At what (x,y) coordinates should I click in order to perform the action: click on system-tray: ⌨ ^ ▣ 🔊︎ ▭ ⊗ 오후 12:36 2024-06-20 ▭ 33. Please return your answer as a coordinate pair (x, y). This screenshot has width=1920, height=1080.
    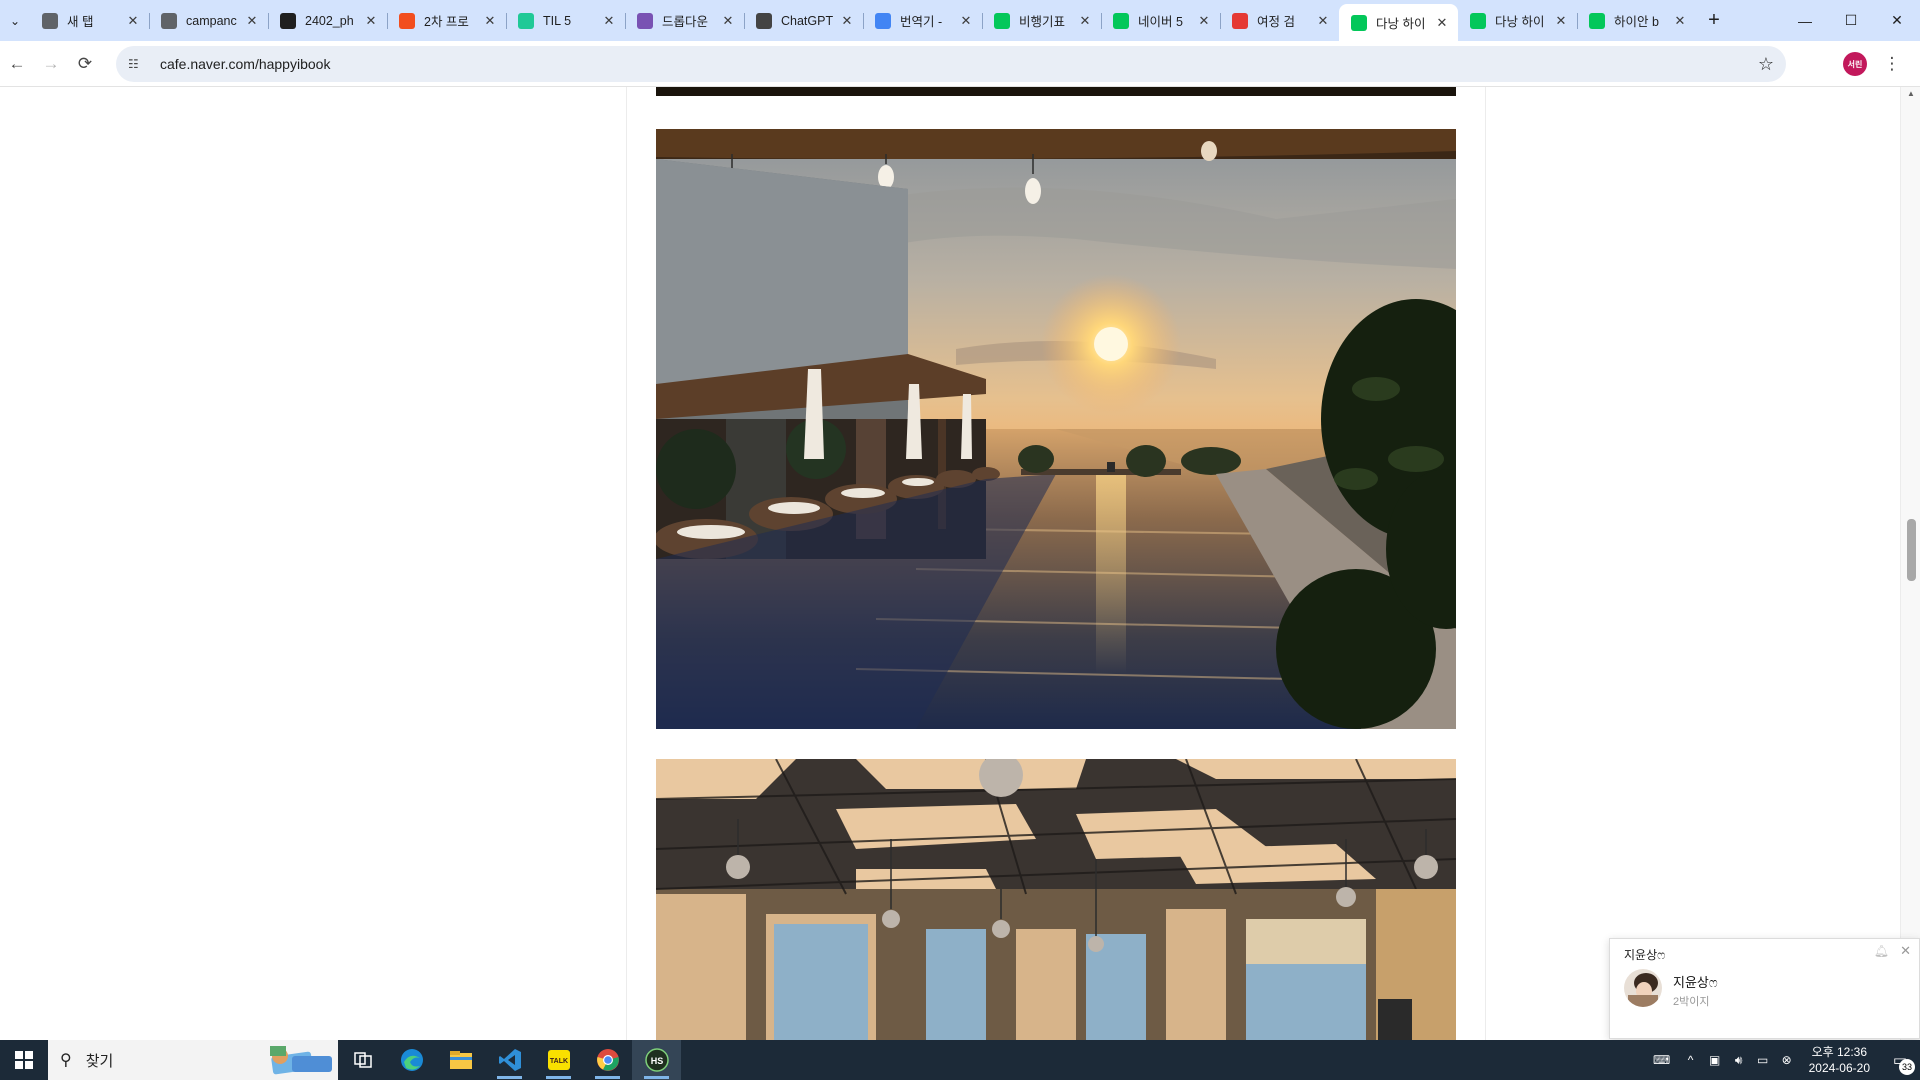
    Looking at the image, I should click on (1782, 1060).